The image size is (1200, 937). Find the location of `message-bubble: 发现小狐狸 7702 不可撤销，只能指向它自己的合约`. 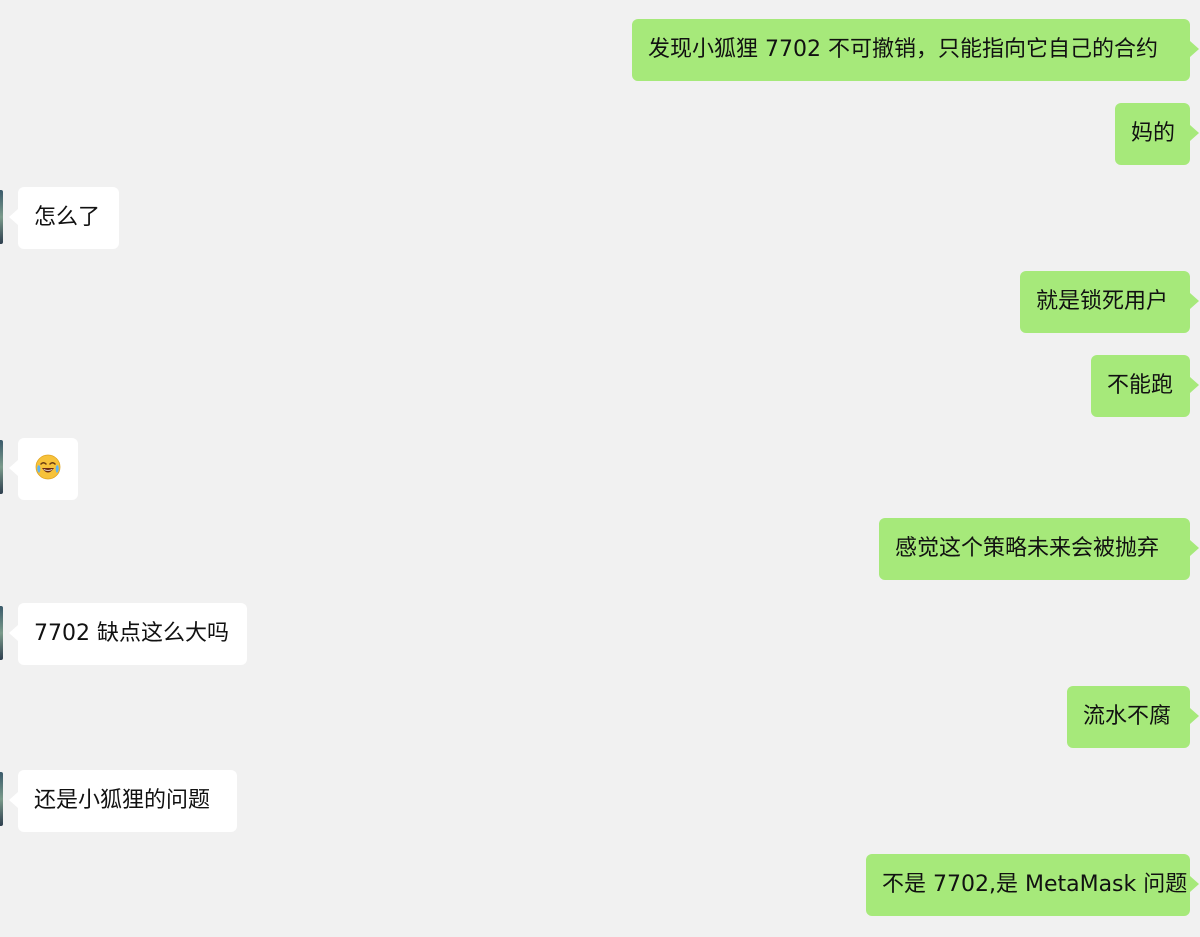

message-bubble: 发现小狐狸 7702 不可撤销，只能指向它自己的合约 is located at coordinates (915, 50).